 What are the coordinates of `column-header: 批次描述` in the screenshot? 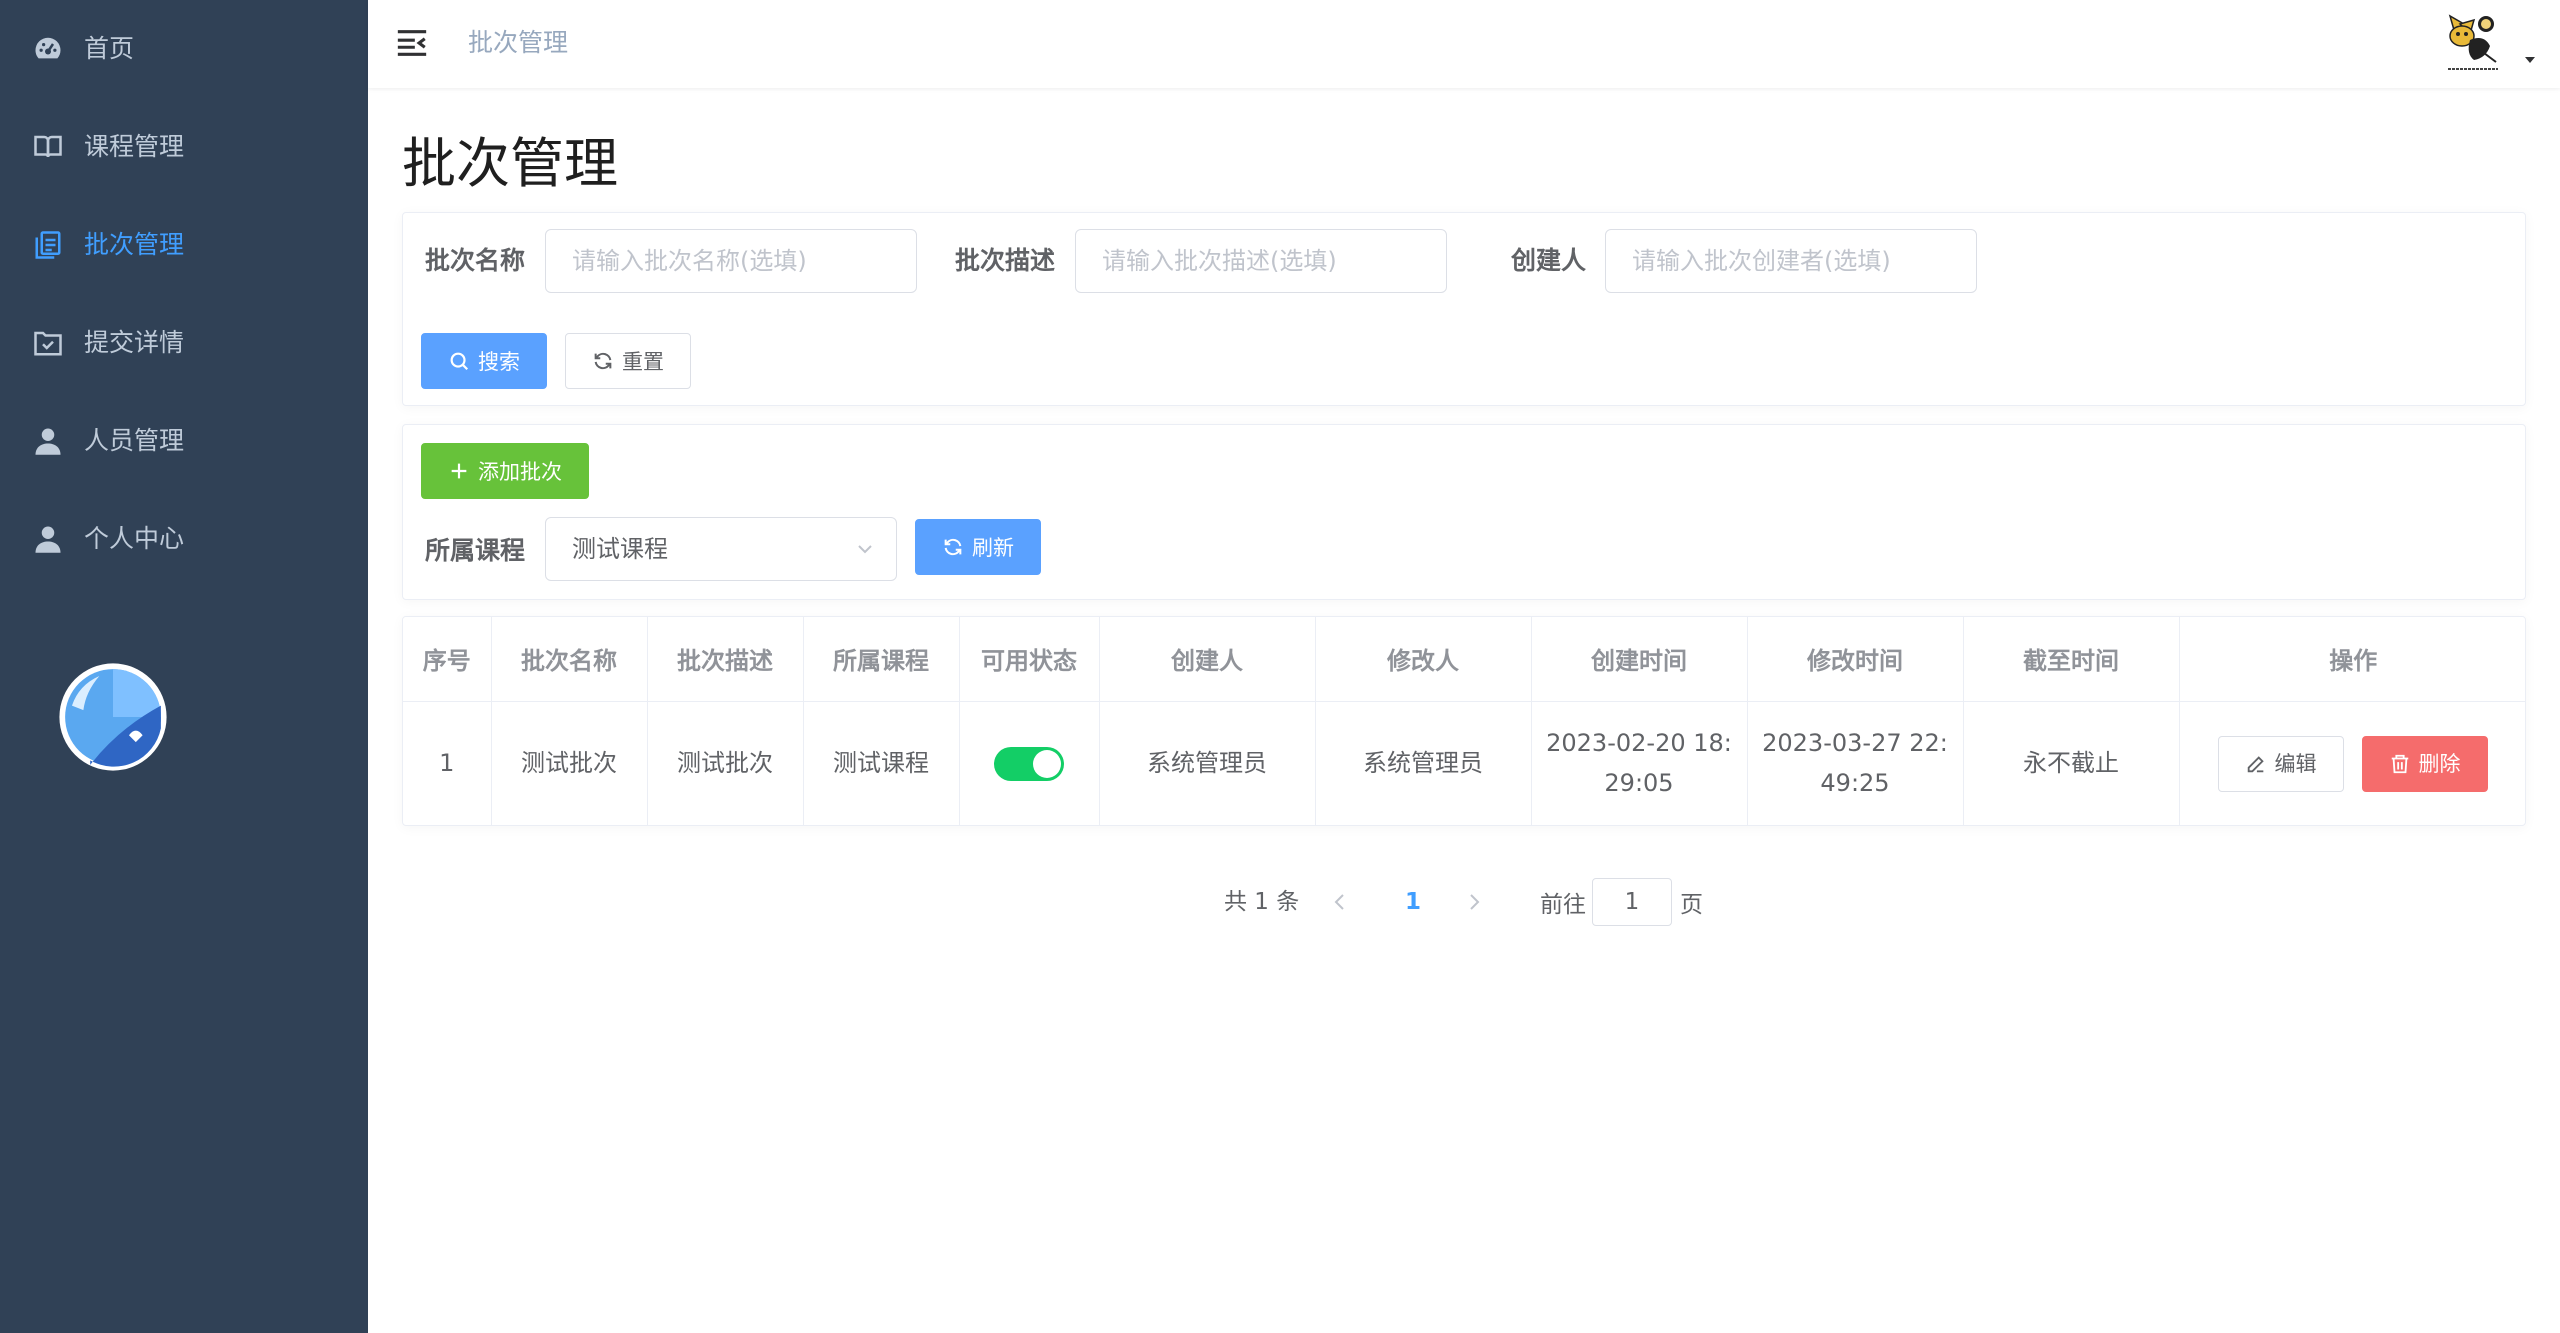 It's located at (725, 659).